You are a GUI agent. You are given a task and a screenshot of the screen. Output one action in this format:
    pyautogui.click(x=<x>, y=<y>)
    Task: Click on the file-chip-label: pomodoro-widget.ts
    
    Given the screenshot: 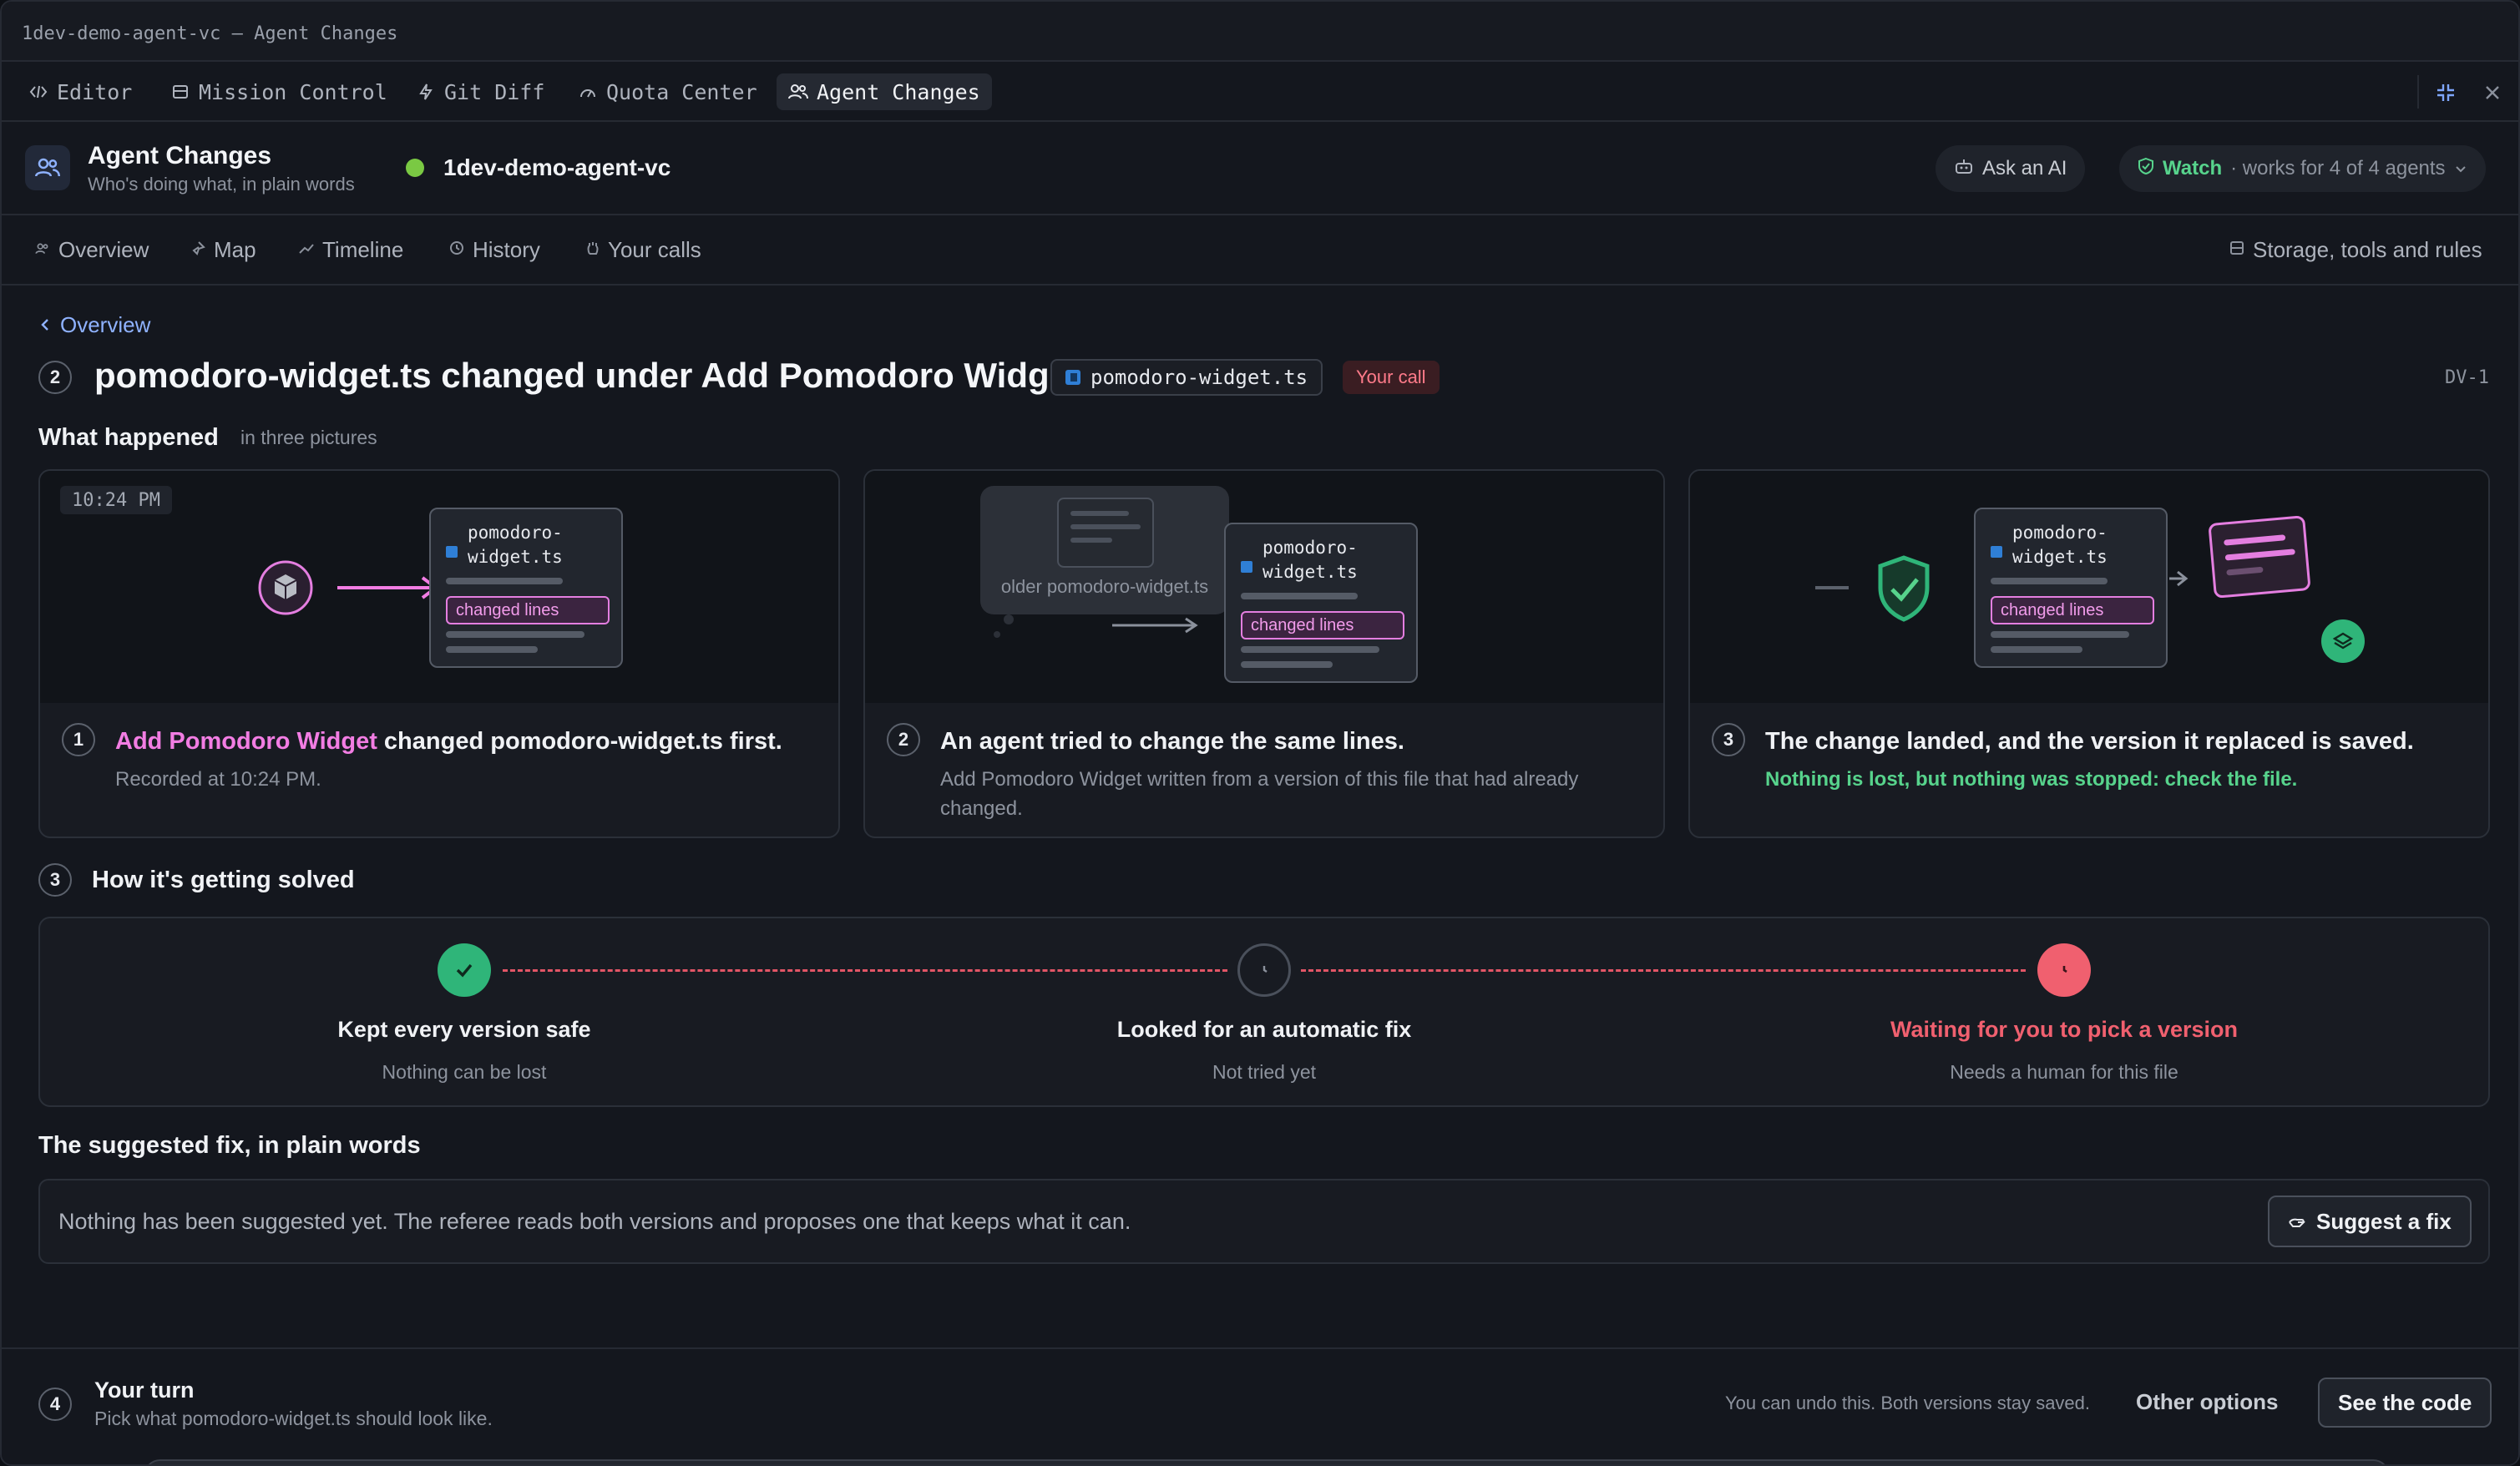 What is the action you would take?
    pyautogui.click(x=1199, y=377)
    